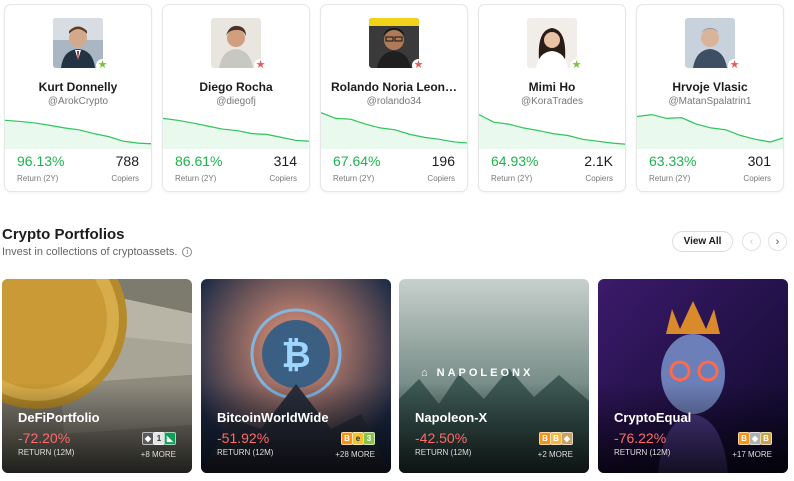  Describe the element at coordinates (355, 454) in the screenshot. I see `more-assets-count: +28 MORE` at that location.